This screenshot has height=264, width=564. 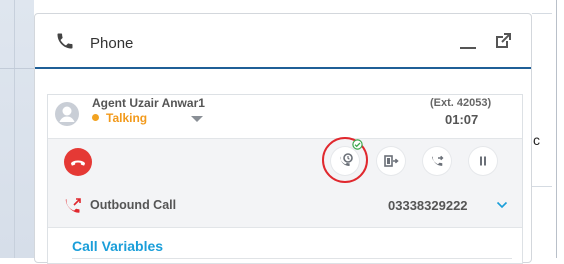 I want to click on partial-text: c, so click(x=536, y=140).